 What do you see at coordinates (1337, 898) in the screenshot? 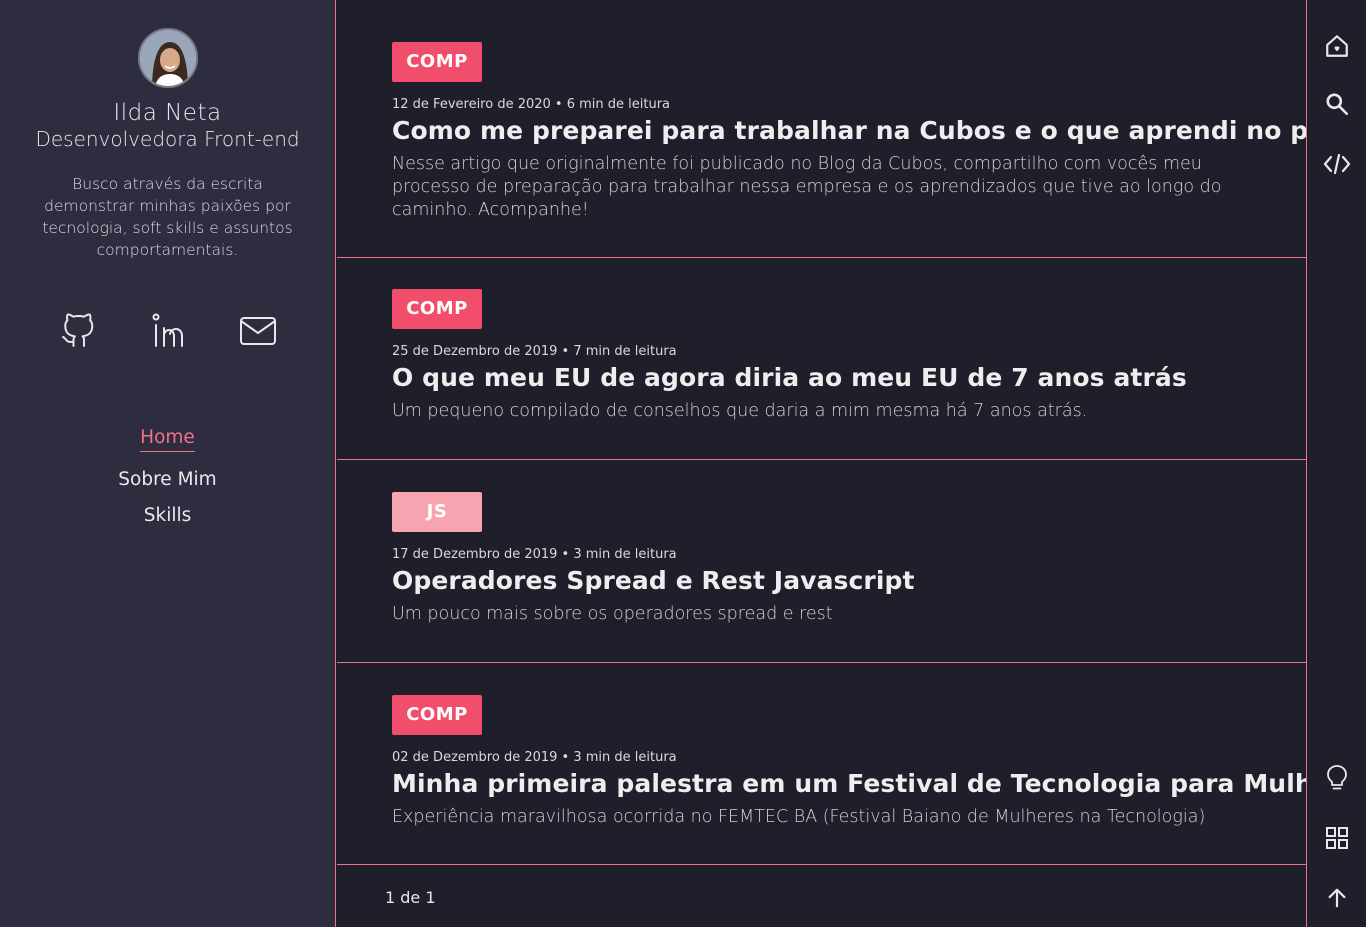
I see `arrow-up-icon` at bounding box center [1337, 898].